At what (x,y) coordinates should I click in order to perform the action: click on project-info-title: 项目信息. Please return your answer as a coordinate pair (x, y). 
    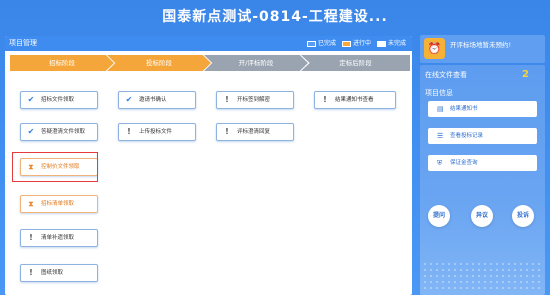
    Looking at the image, I should click on (439, 93).